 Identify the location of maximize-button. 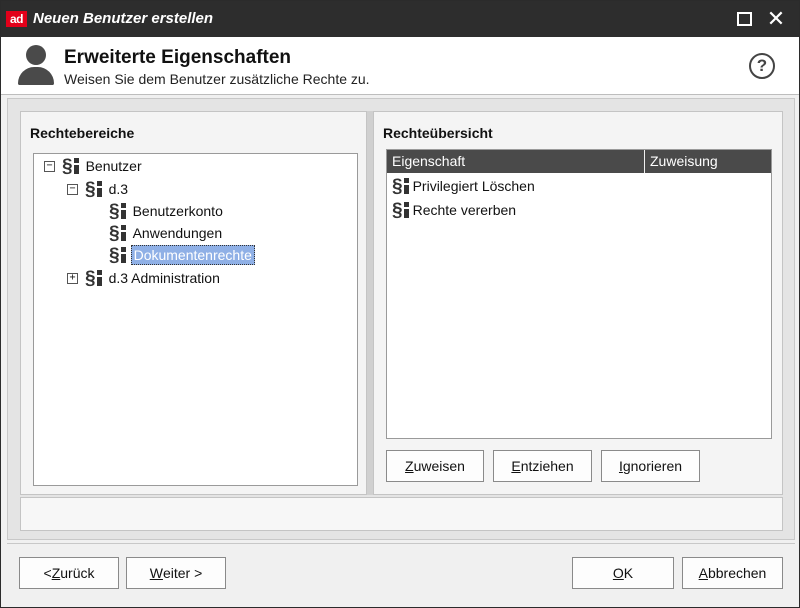
(744, 19).